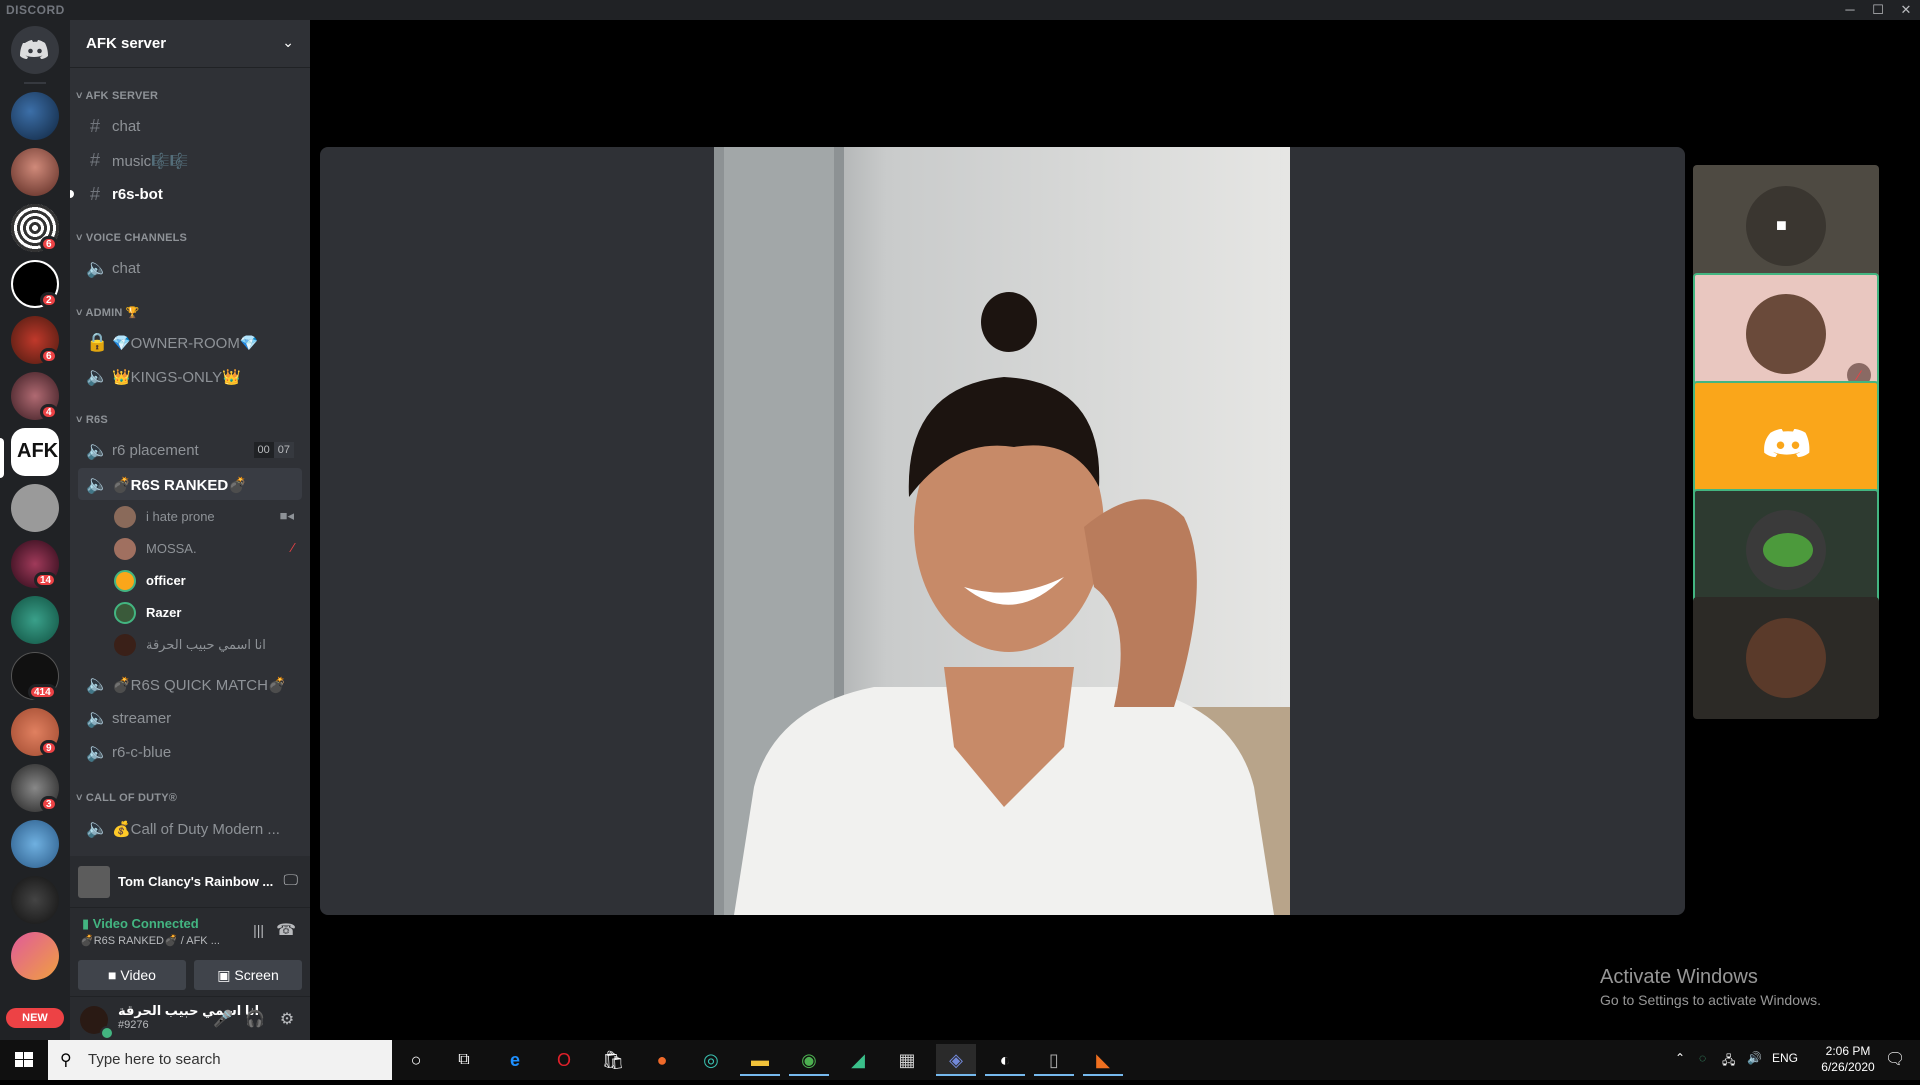  What do you see at coordinates (1786, 226) in the screenshot?
I see `participant-tile: ■` at bounding box center [1786, 226].